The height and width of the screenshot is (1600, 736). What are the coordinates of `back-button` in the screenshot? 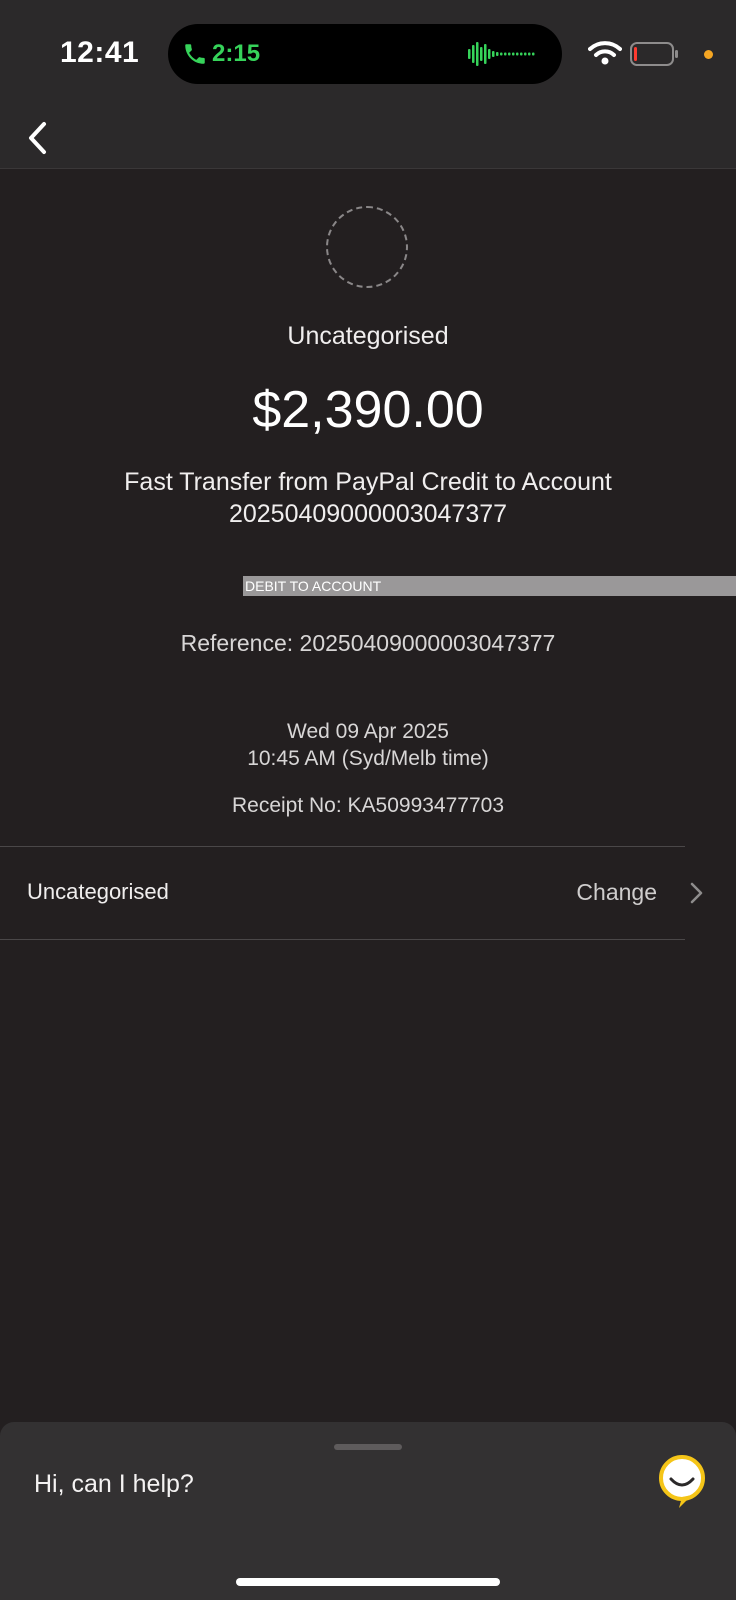 It's located at (38, 138).